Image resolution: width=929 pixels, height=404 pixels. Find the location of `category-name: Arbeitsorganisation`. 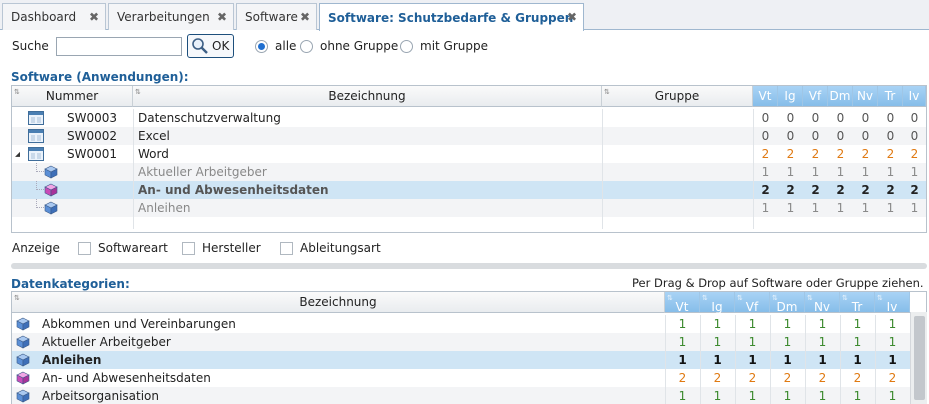

category-name: Arbeitsorganisation is located at coordinates (100, 396).